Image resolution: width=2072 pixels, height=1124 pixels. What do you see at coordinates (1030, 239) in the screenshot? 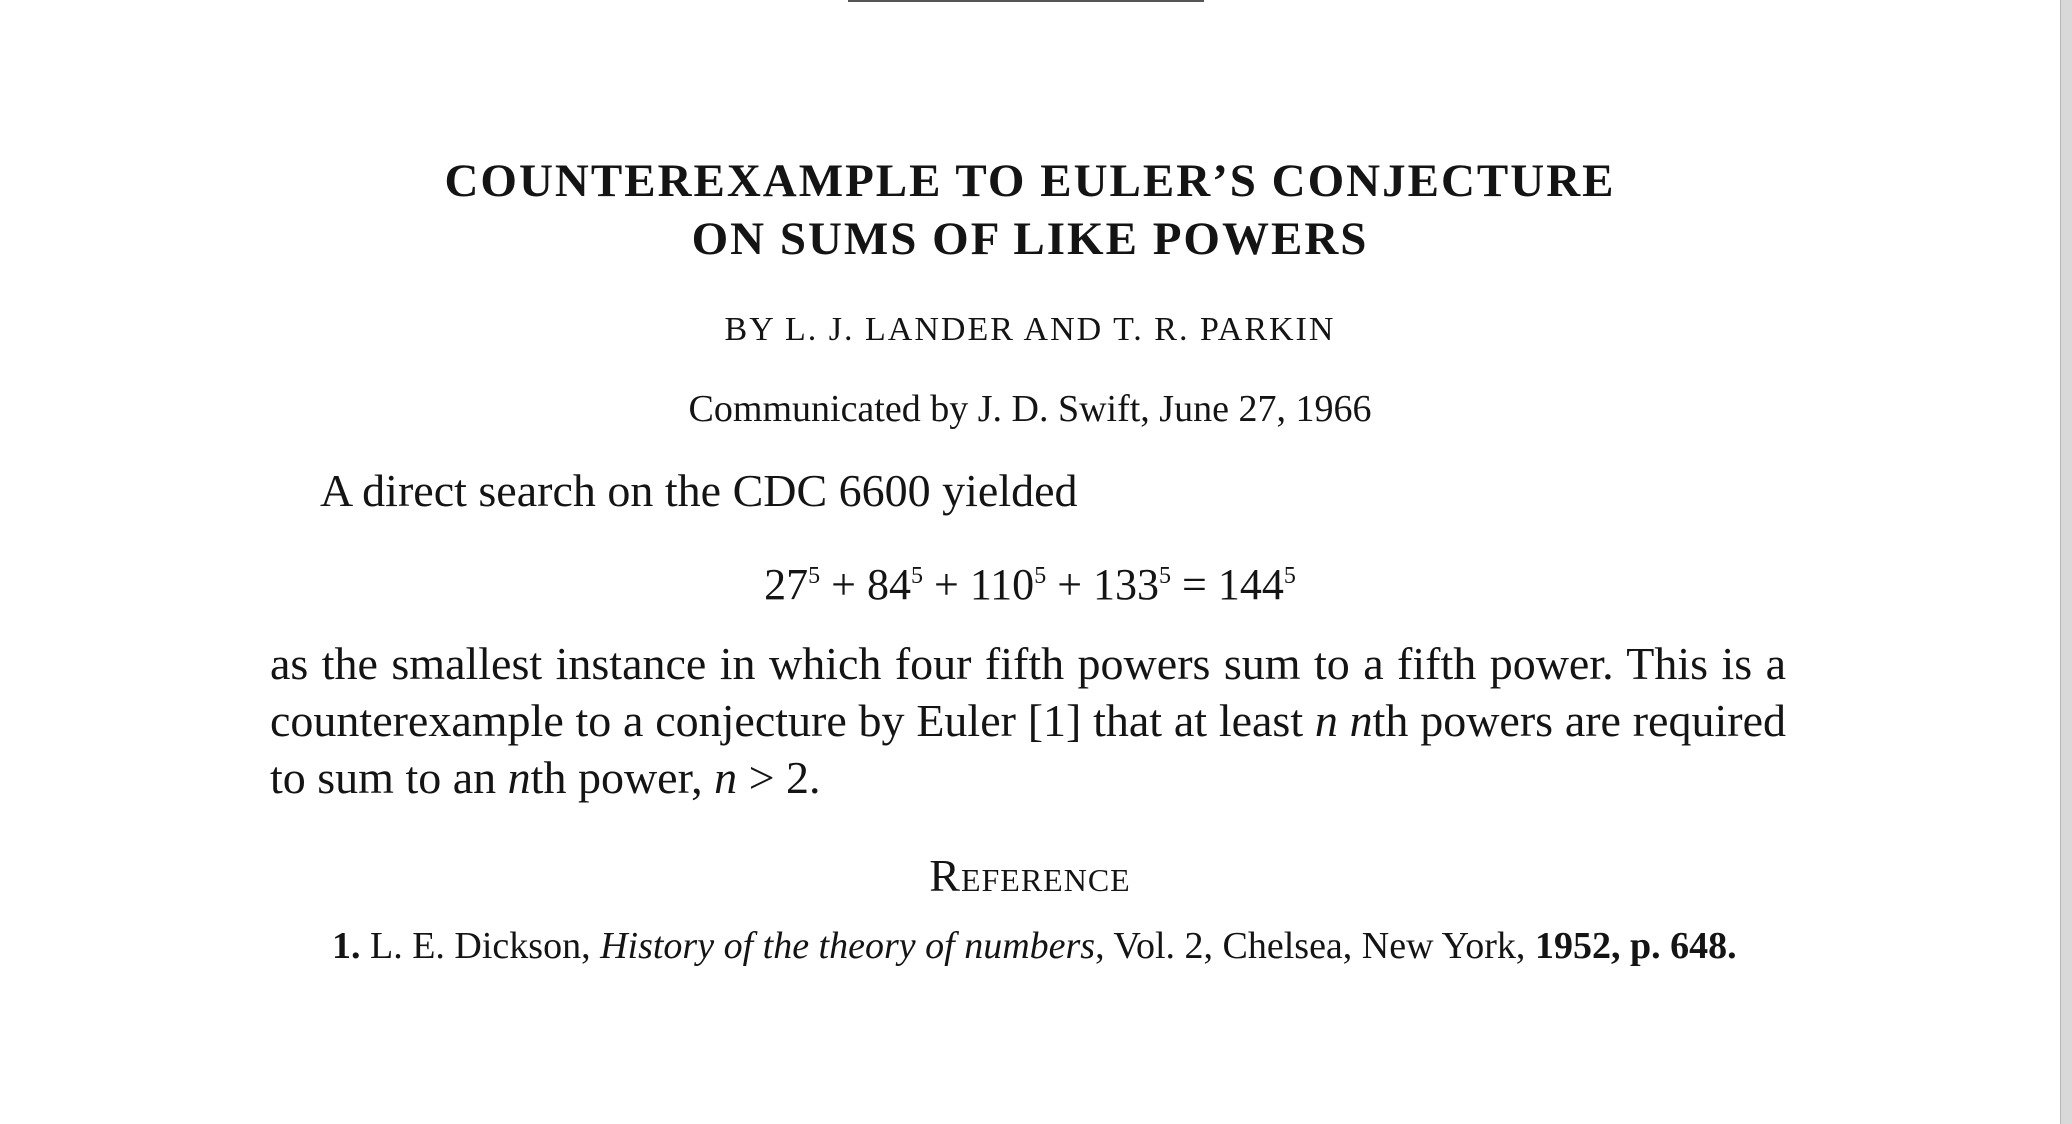
I see `title-line-2: ON SUMS OF LIKE POWERS` at bounding box center [1030, 239].